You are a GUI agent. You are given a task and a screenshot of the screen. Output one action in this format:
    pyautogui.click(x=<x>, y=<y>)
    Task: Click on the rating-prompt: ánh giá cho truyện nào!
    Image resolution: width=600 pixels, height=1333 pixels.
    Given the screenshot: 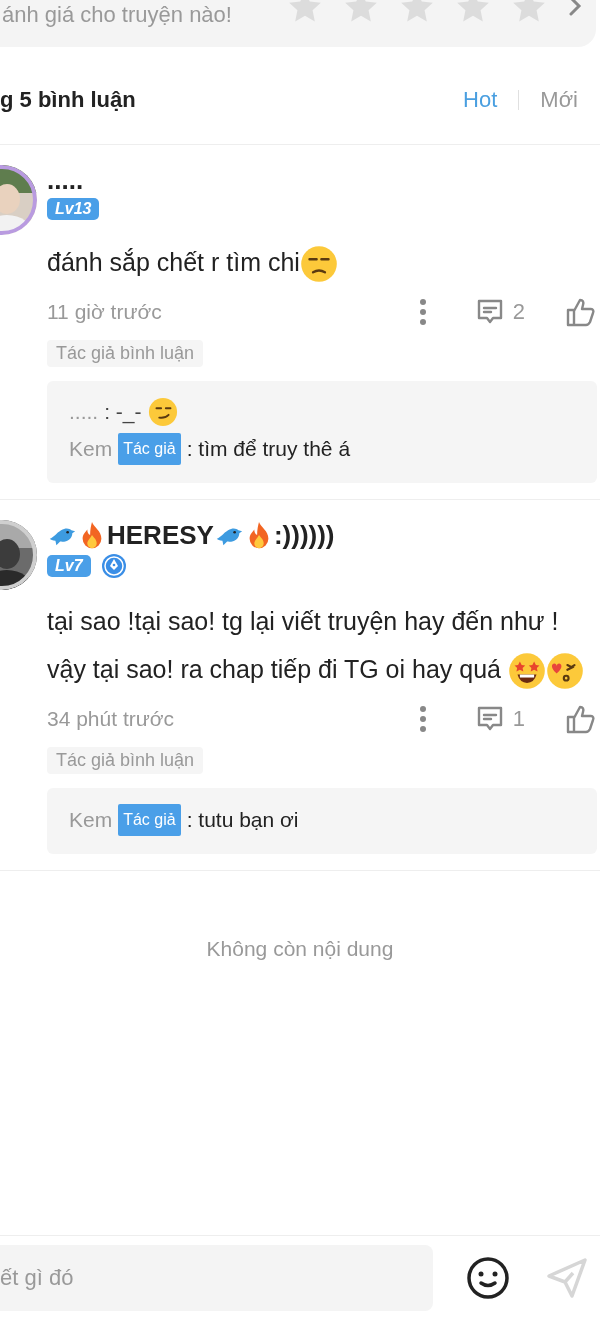 What is the action you would take?
    pyautogui.click(x=117, y=15)
    